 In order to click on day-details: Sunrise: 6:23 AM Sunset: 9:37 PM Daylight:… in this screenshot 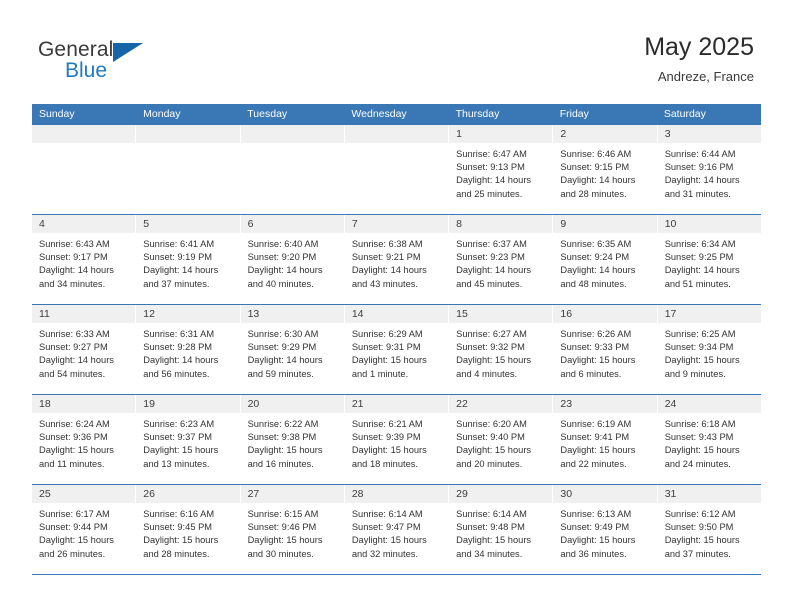, I will do `click(187, 442)`.